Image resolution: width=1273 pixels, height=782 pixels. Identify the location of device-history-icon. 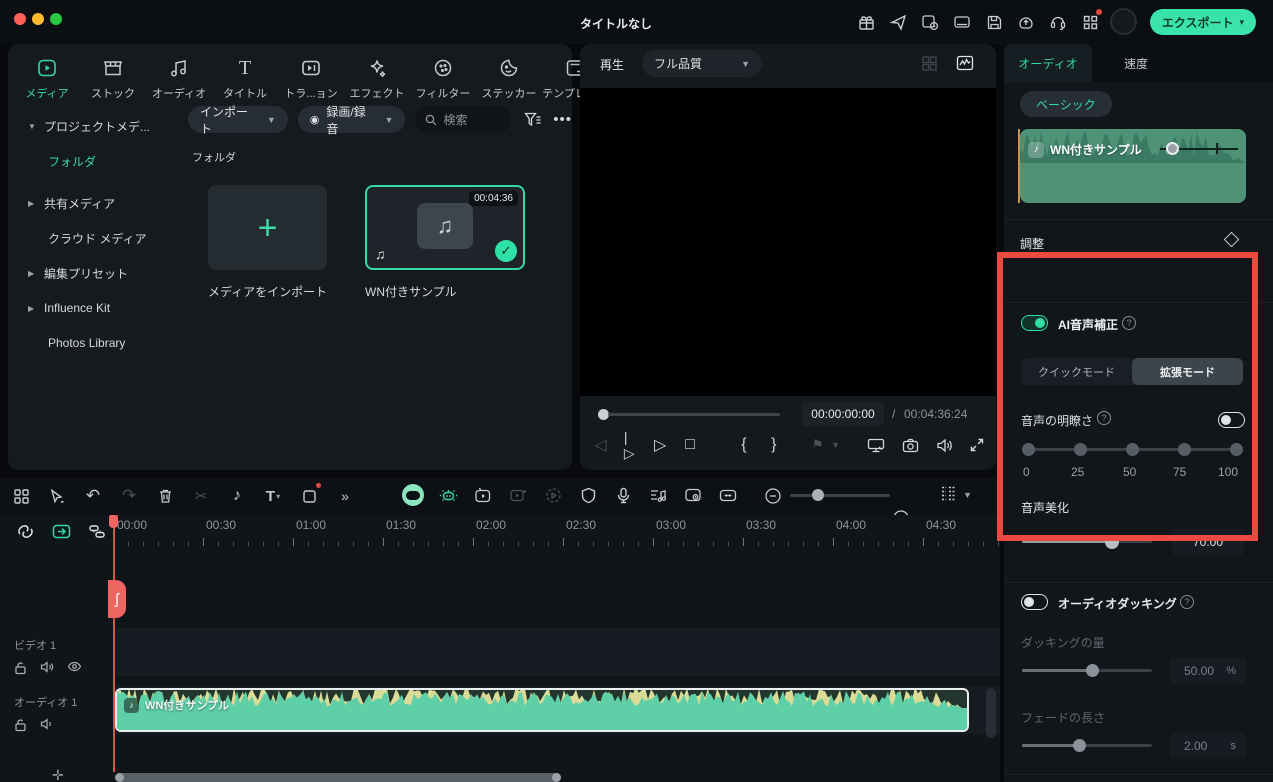
(930, 22).